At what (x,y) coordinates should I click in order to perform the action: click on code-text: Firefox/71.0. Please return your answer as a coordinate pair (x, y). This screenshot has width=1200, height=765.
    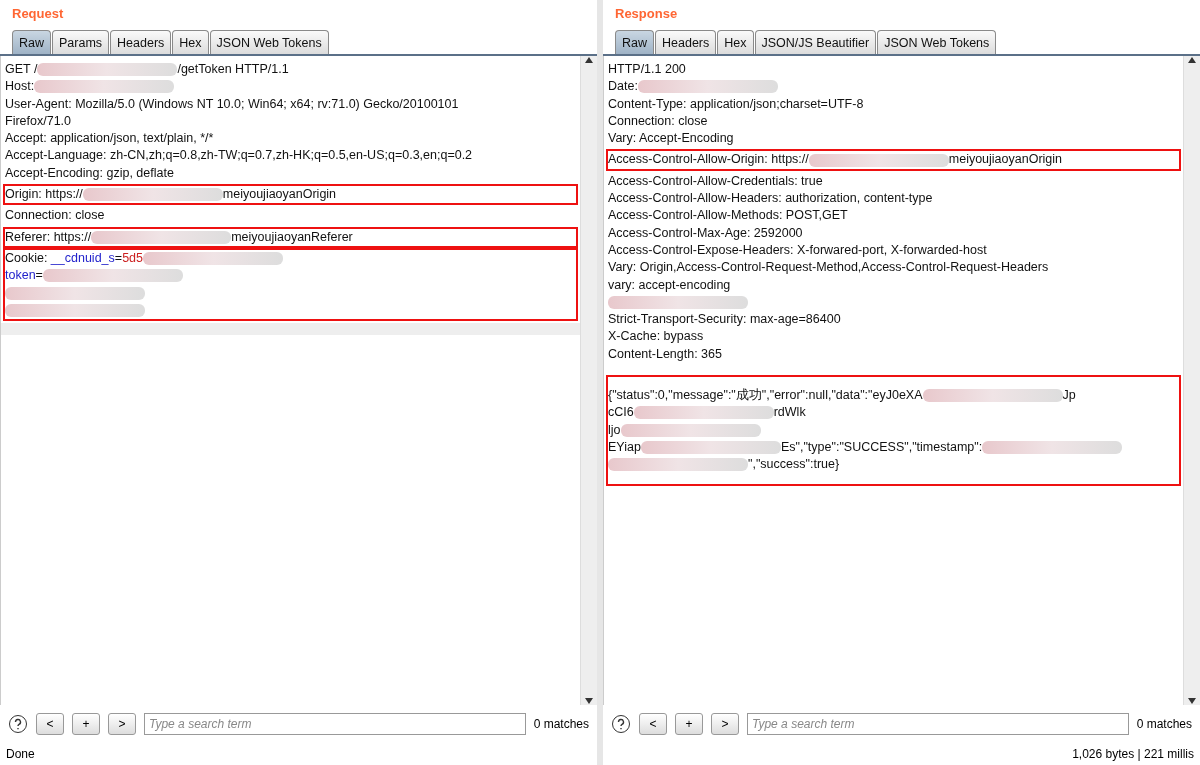
    Looking at the image, I should click on (38, 121).